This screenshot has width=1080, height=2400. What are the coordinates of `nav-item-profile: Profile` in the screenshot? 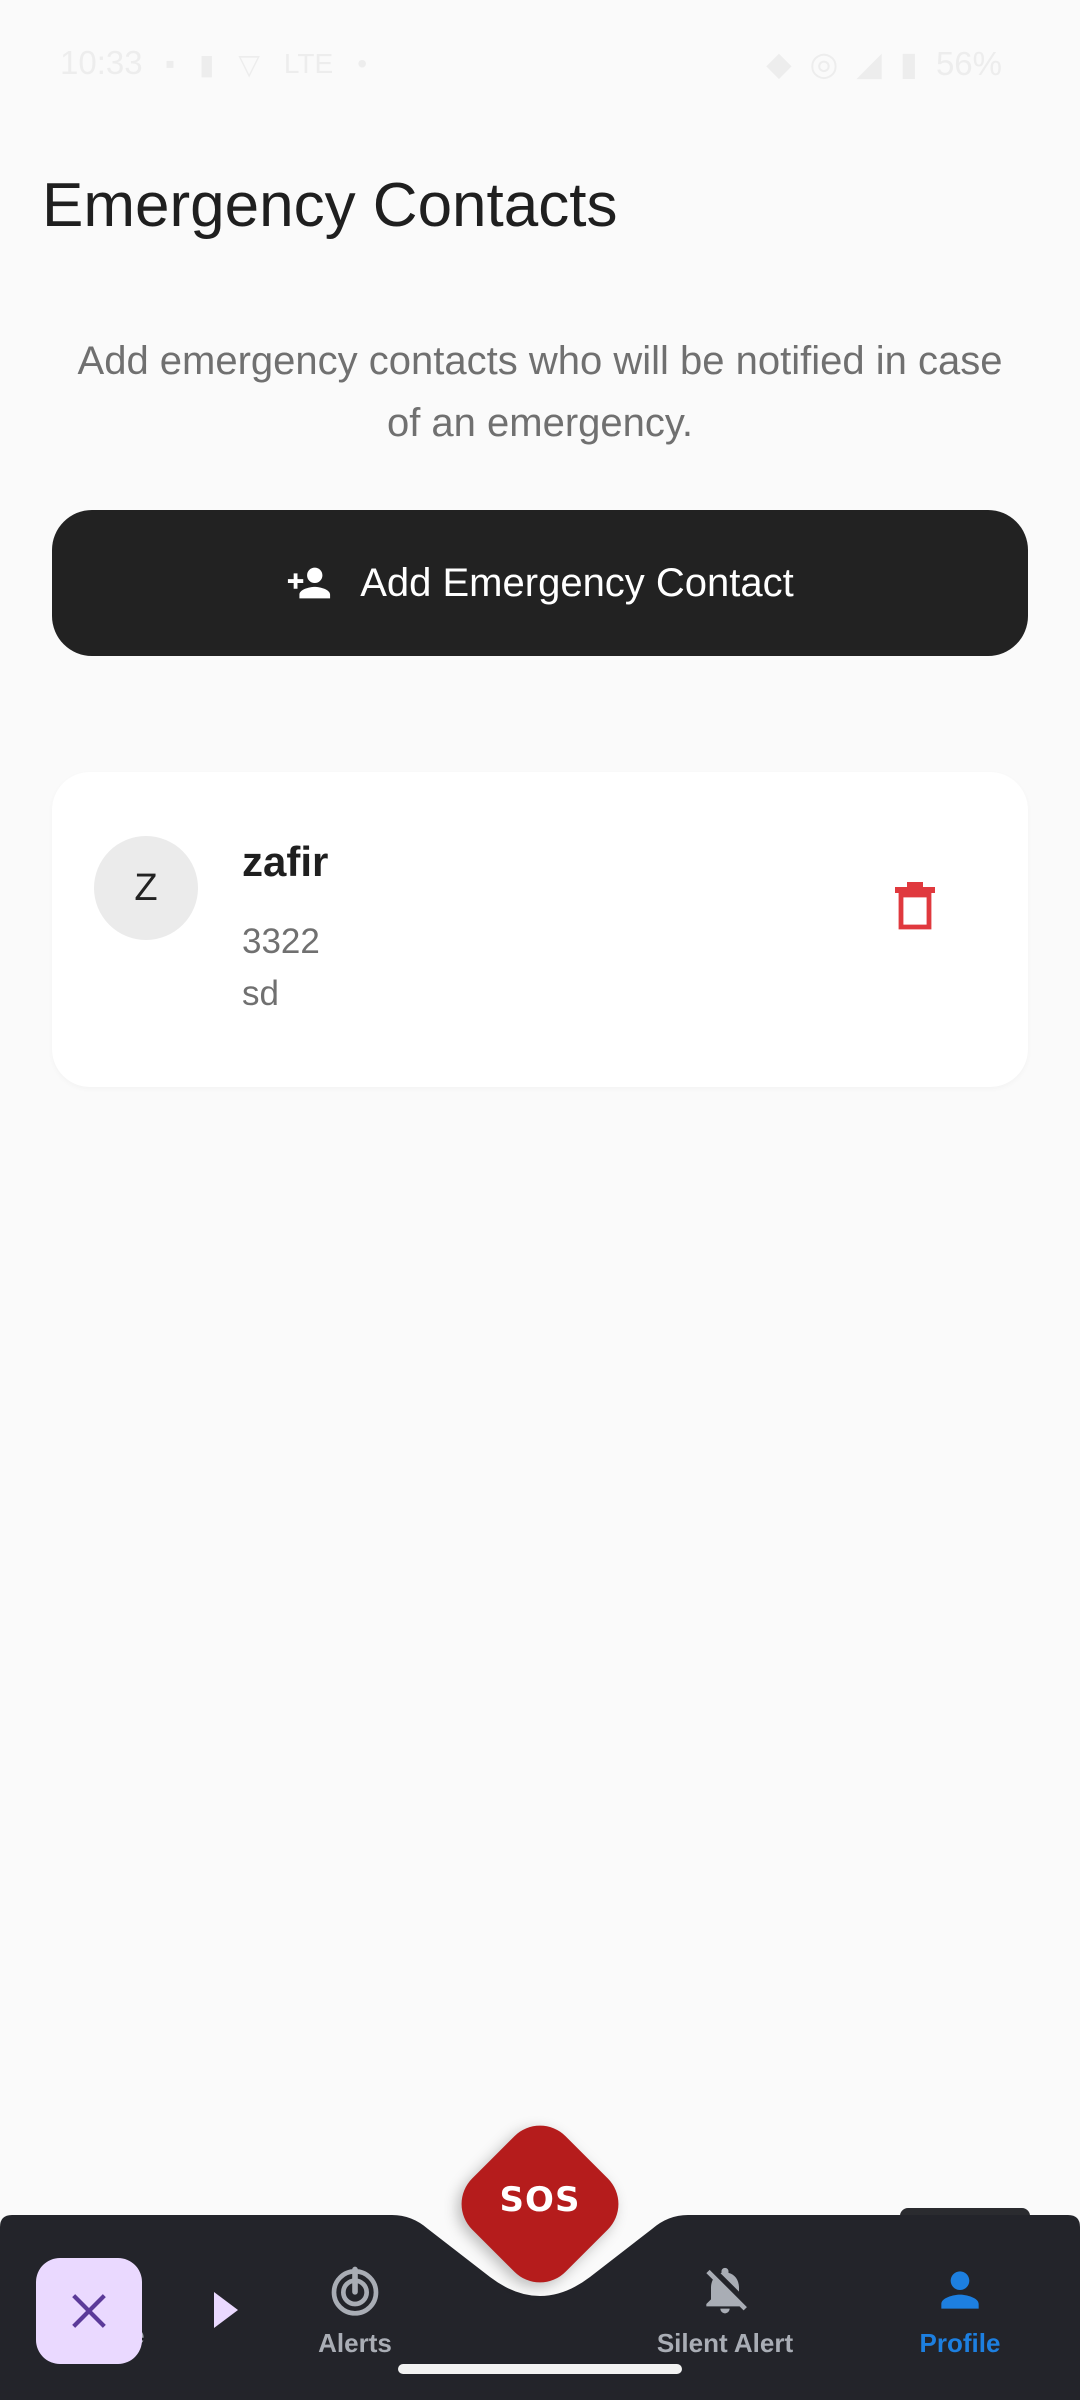 It's located at (960, 2310).